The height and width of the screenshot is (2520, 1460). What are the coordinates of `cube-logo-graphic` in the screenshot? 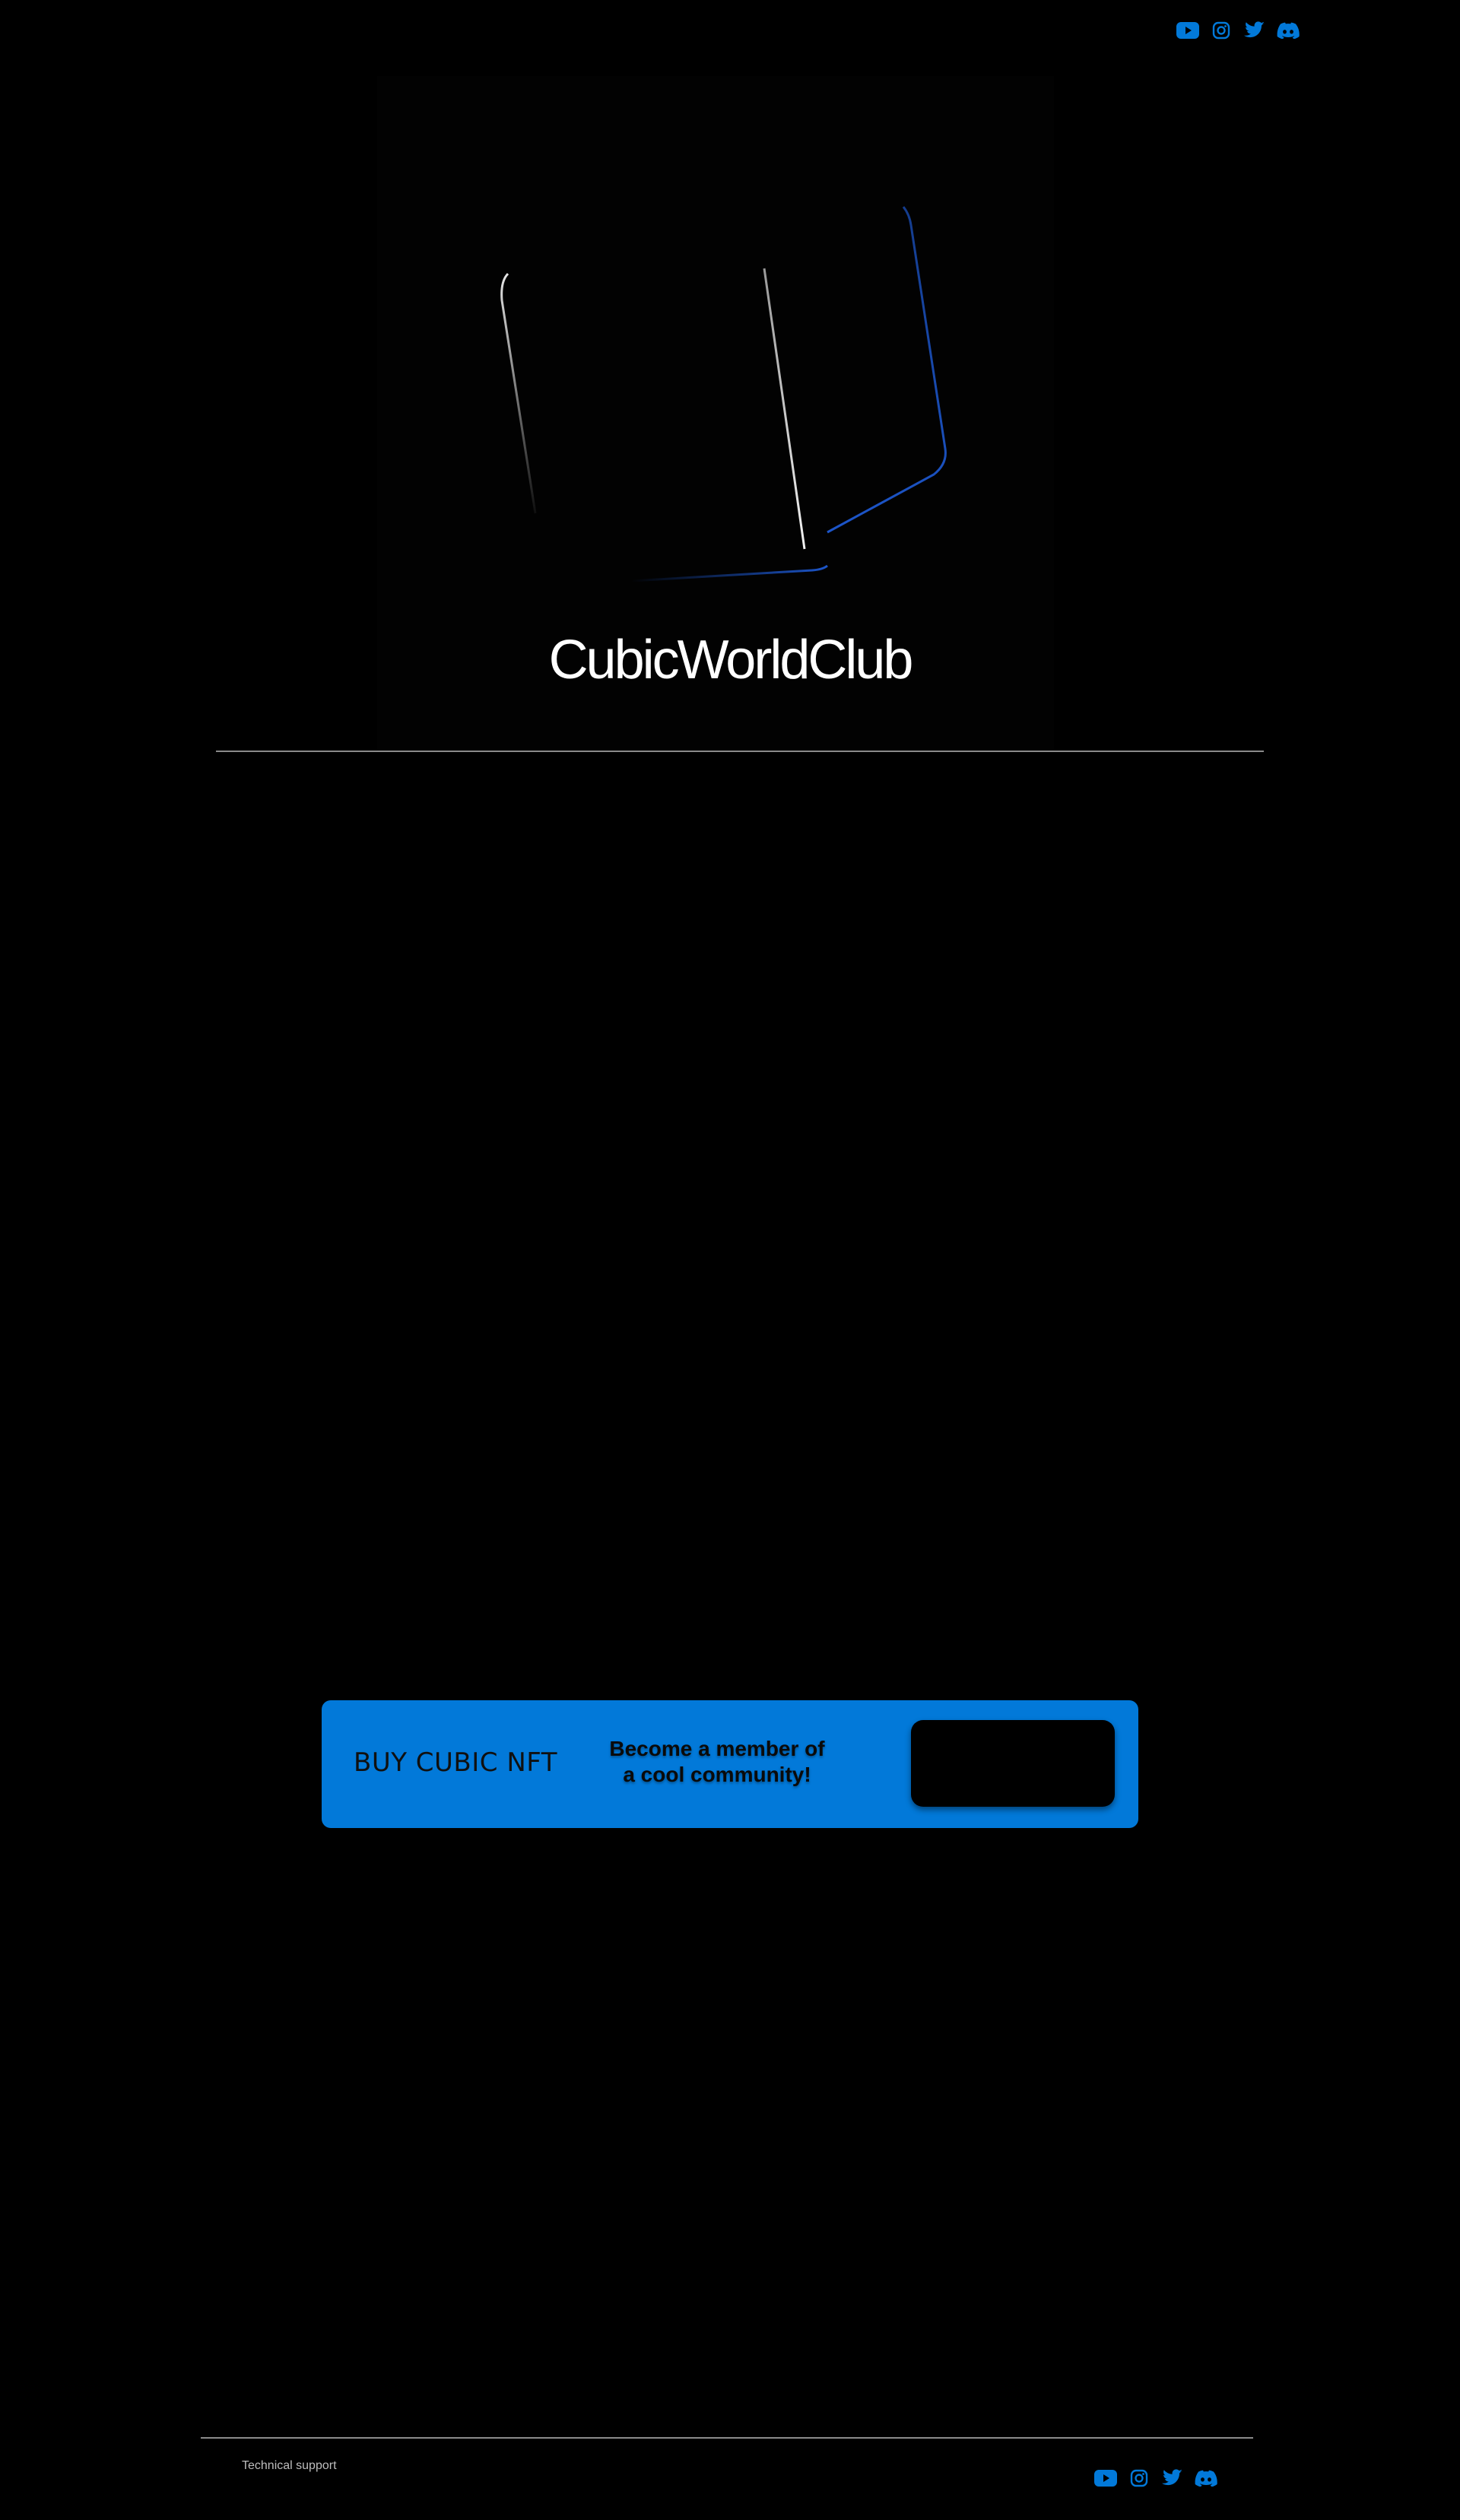 It's located at (723, 394).